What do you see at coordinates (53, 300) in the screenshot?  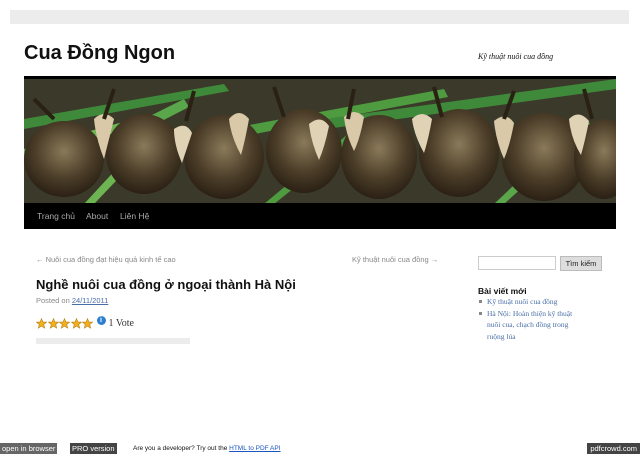 I see `posted-on-label: Posted on` at bounding box center [53, 300].